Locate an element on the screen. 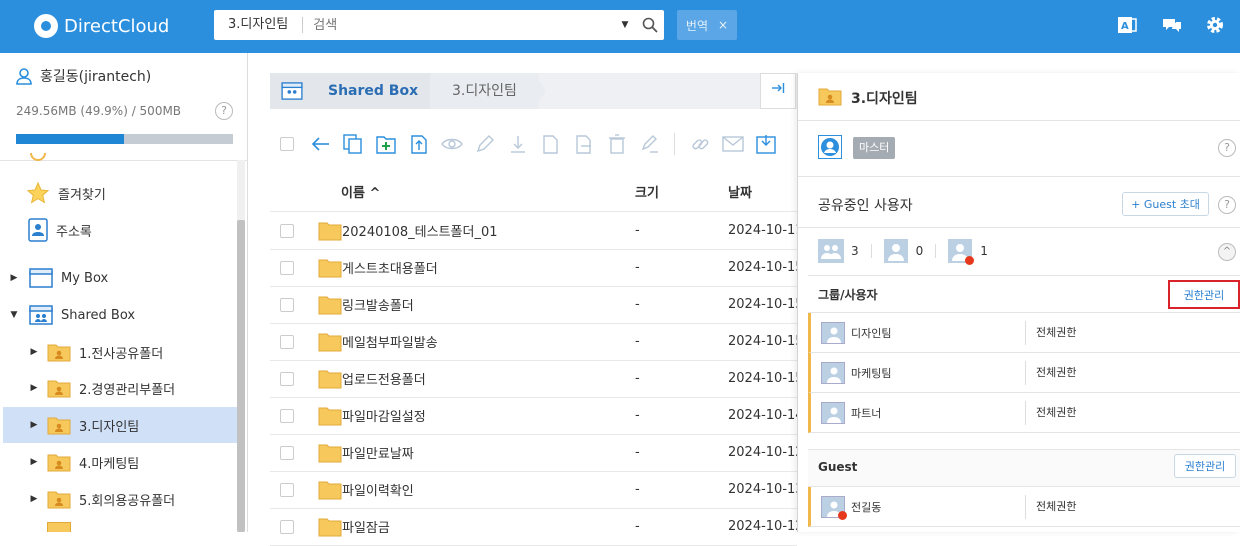 The width and height of the screenshot is (1240, 546). sidebar-item-my-box: ▶ My Box is located at coordinates (118, 278).